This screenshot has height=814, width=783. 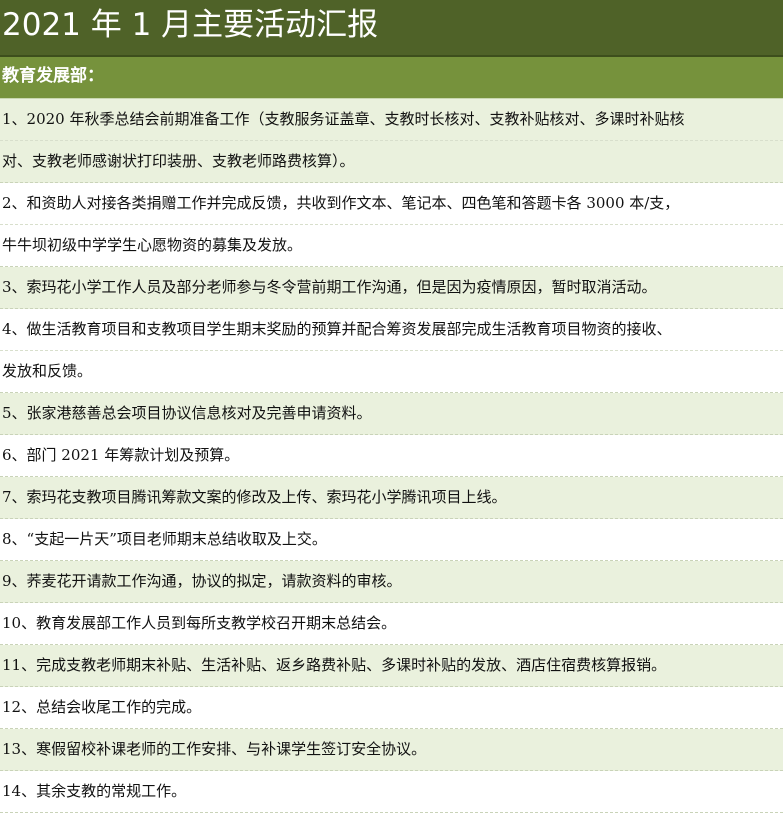 I want to click on list-item-text: 12、总结会收尾工作的完成。, so click(x=102, y=707).